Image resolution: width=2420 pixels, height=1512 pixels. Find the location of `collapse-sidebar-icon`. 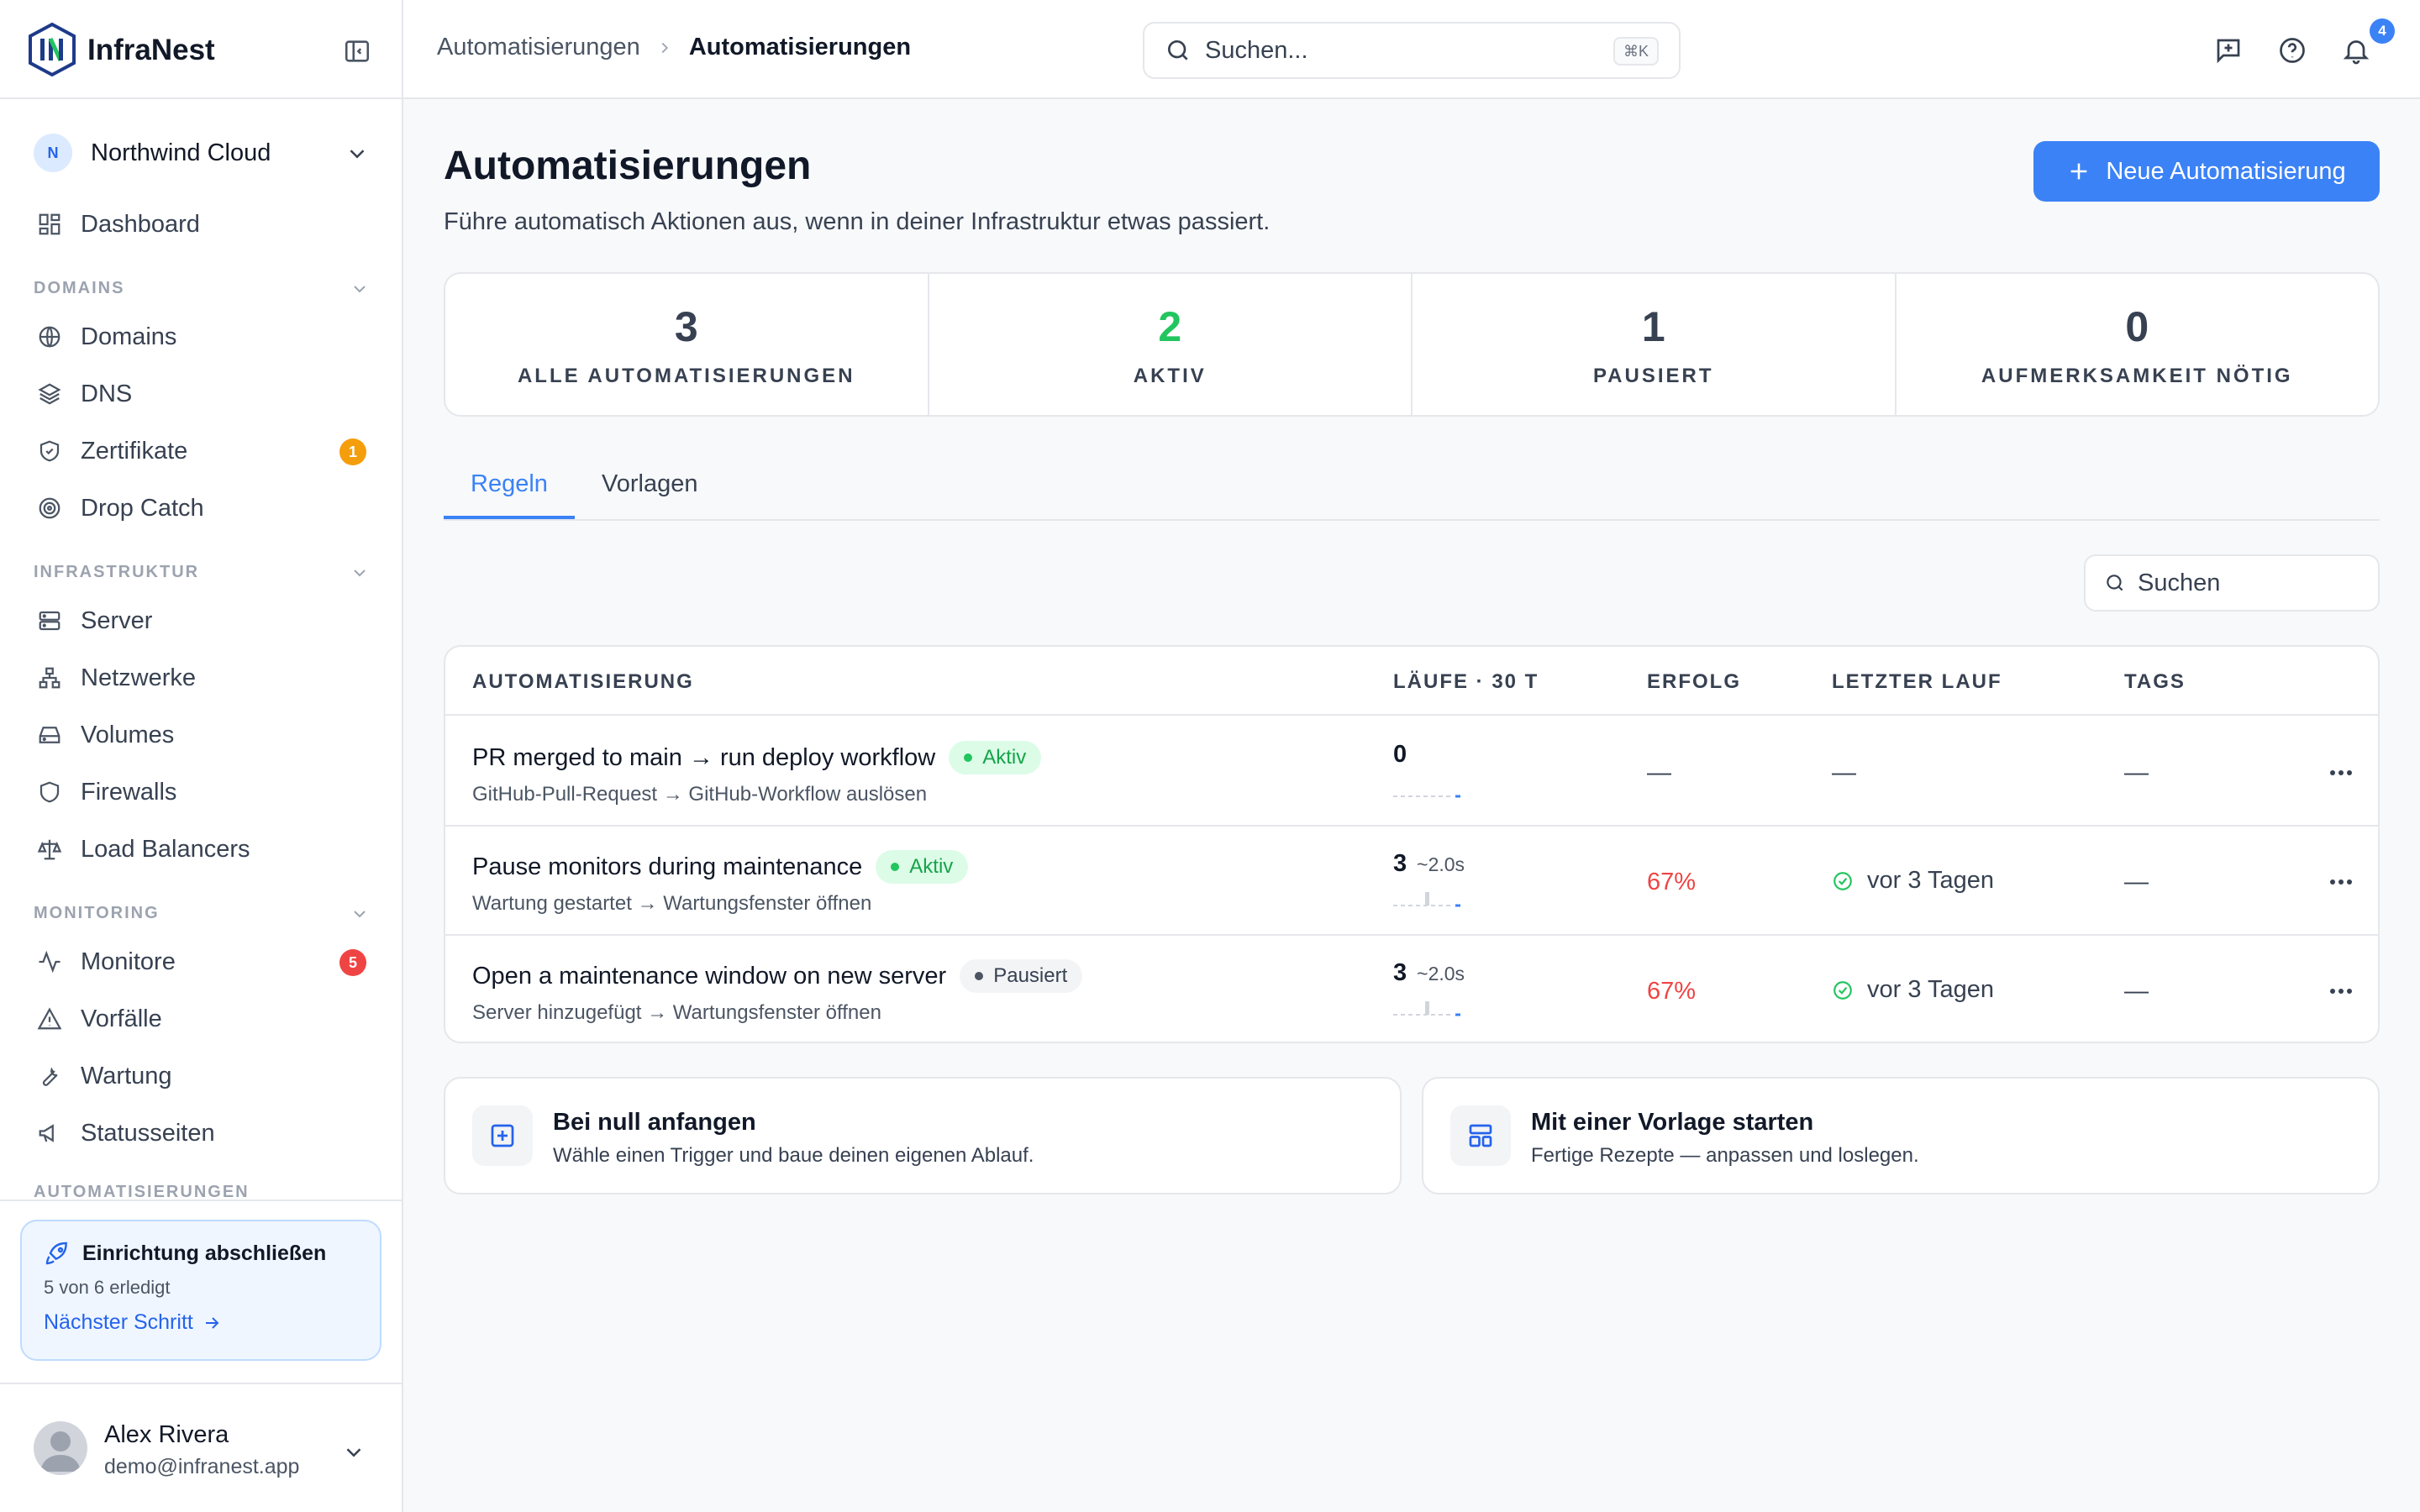

collapse-sidebar-icon is located at coordinates (357, 51).